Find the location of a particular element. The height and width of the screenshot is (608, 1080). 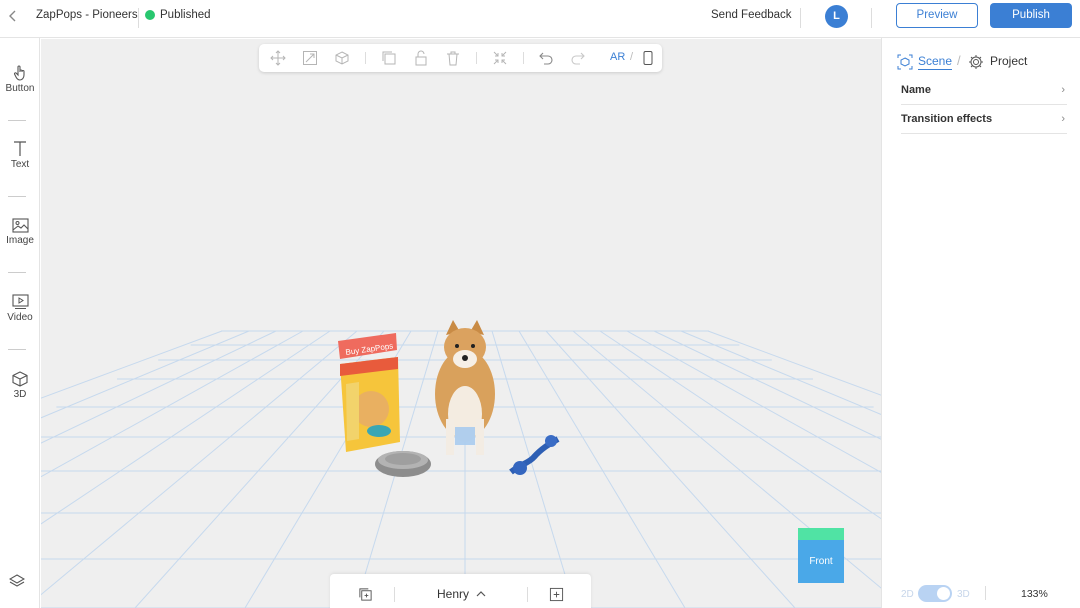

video-icon is located at coordinates (20, 301).